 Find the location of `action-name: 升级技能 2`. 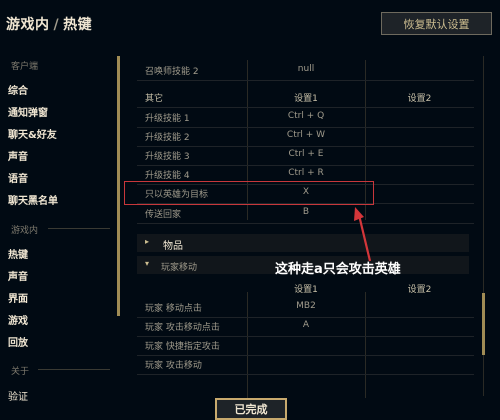

action-name: 升级技能 2 is located at coordinates (167, 138).